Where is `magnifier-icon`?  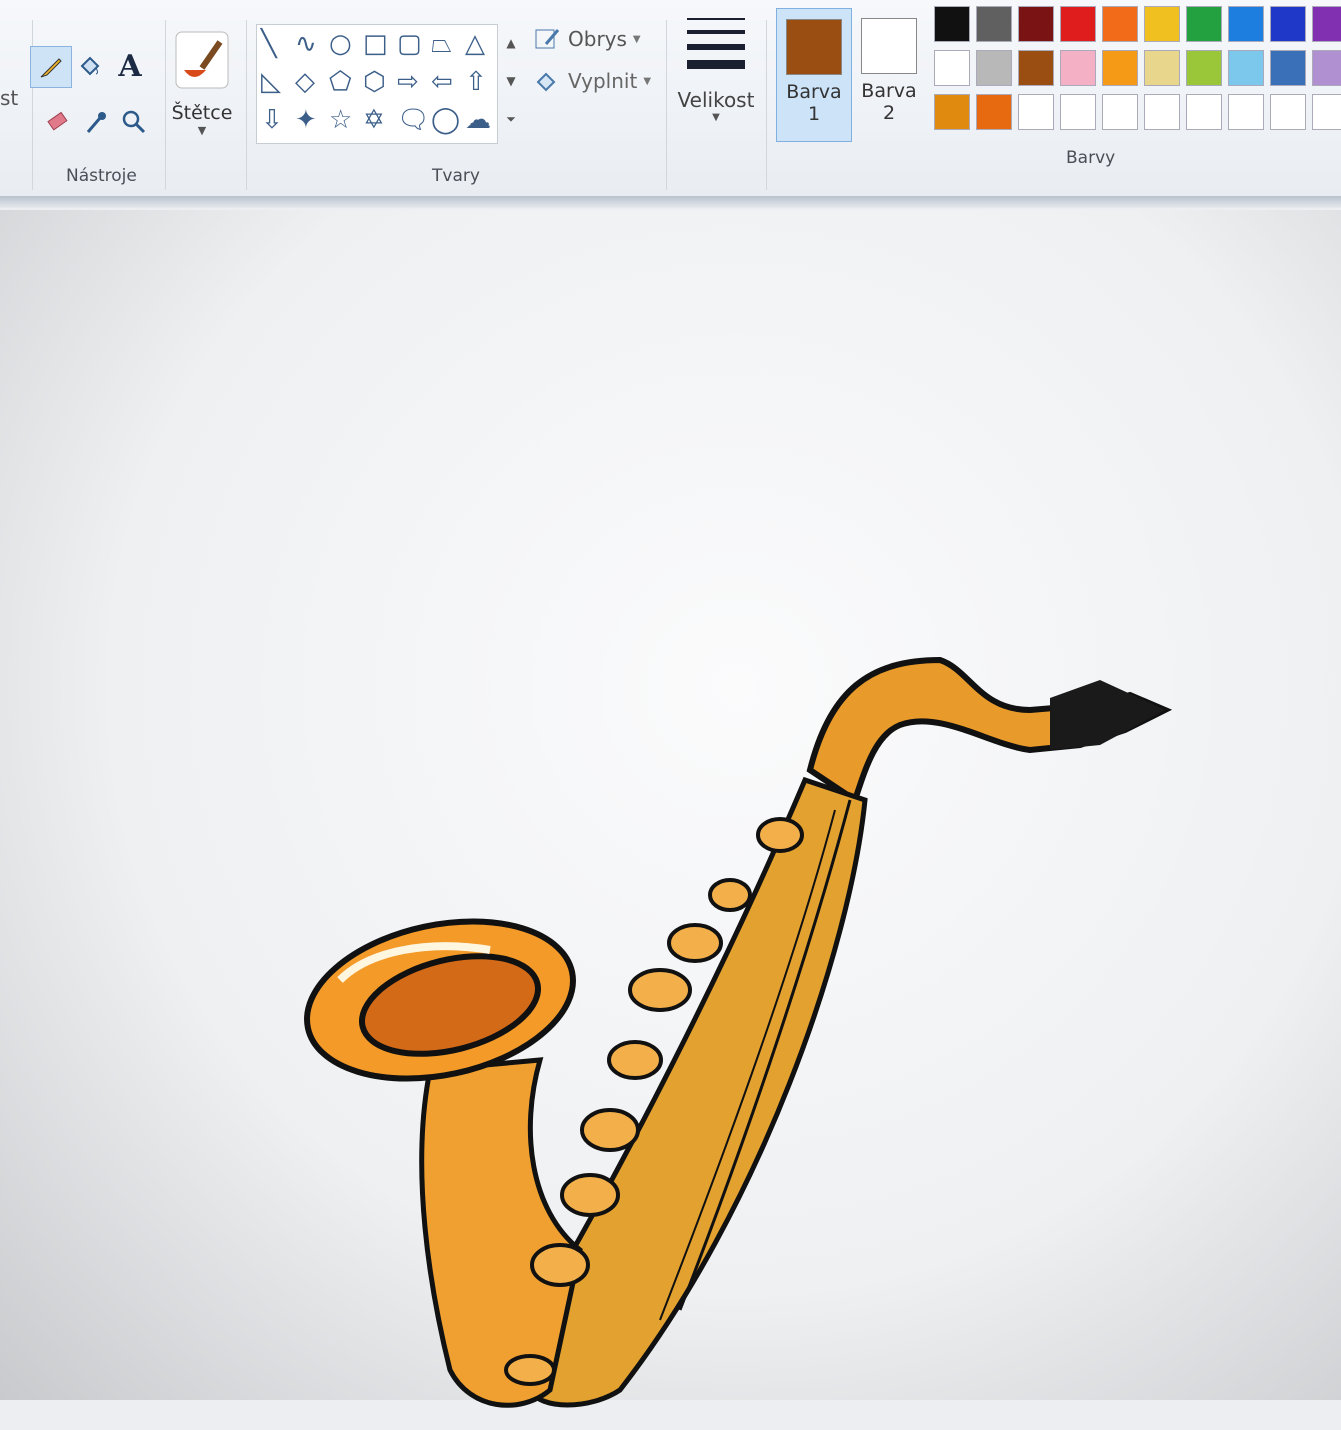
magnifier-icon is located at coordinates (134, 122).